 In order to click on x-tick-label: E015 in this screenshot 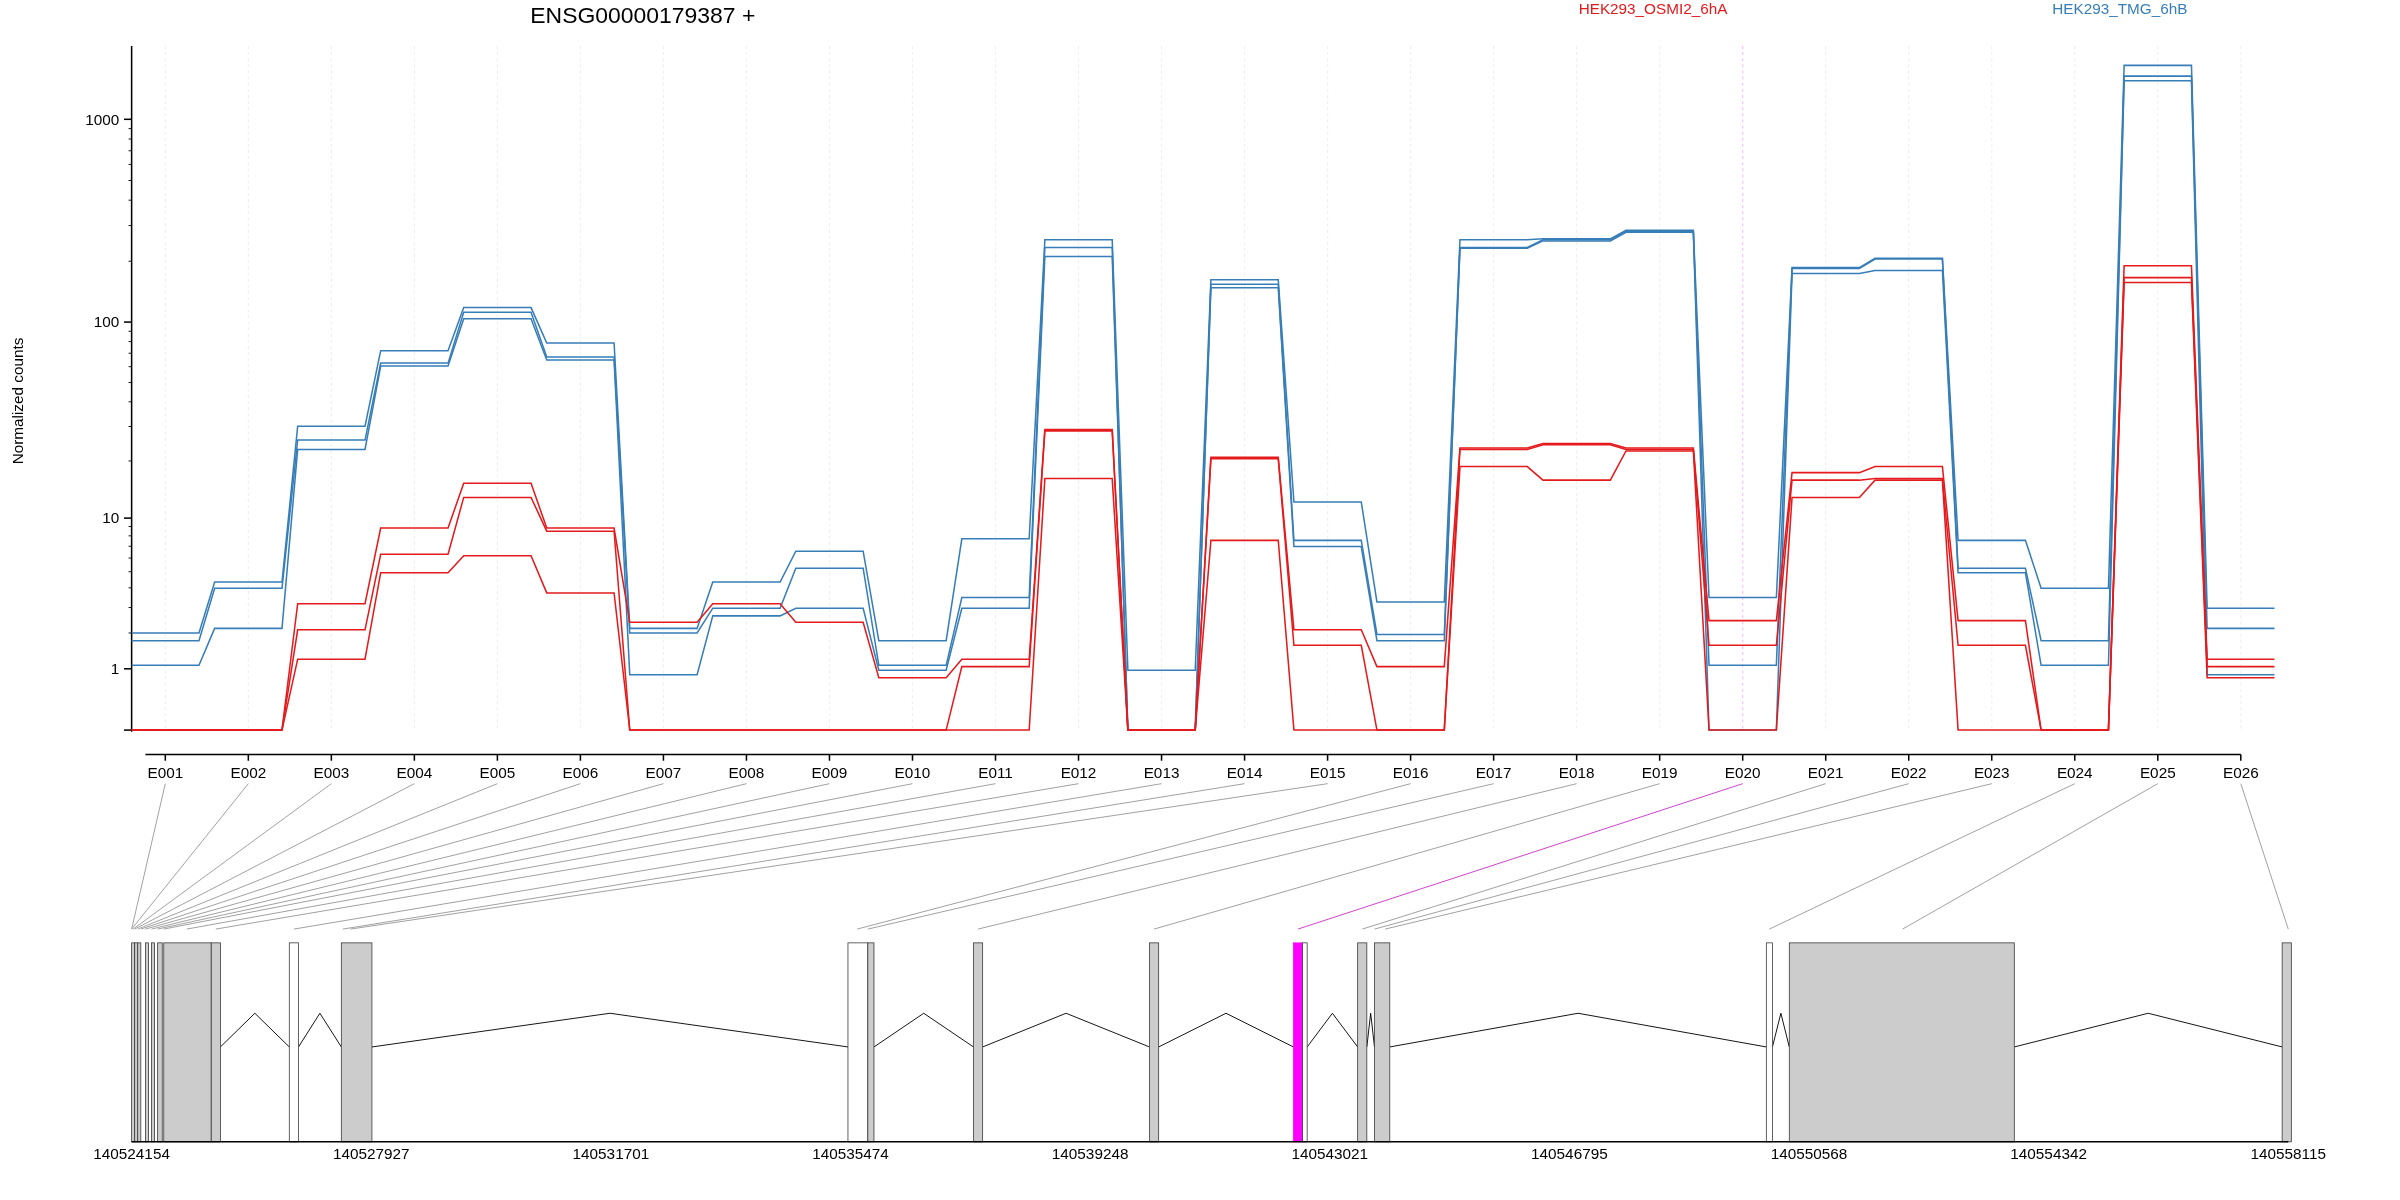, I will do `click(1327, 772)`.